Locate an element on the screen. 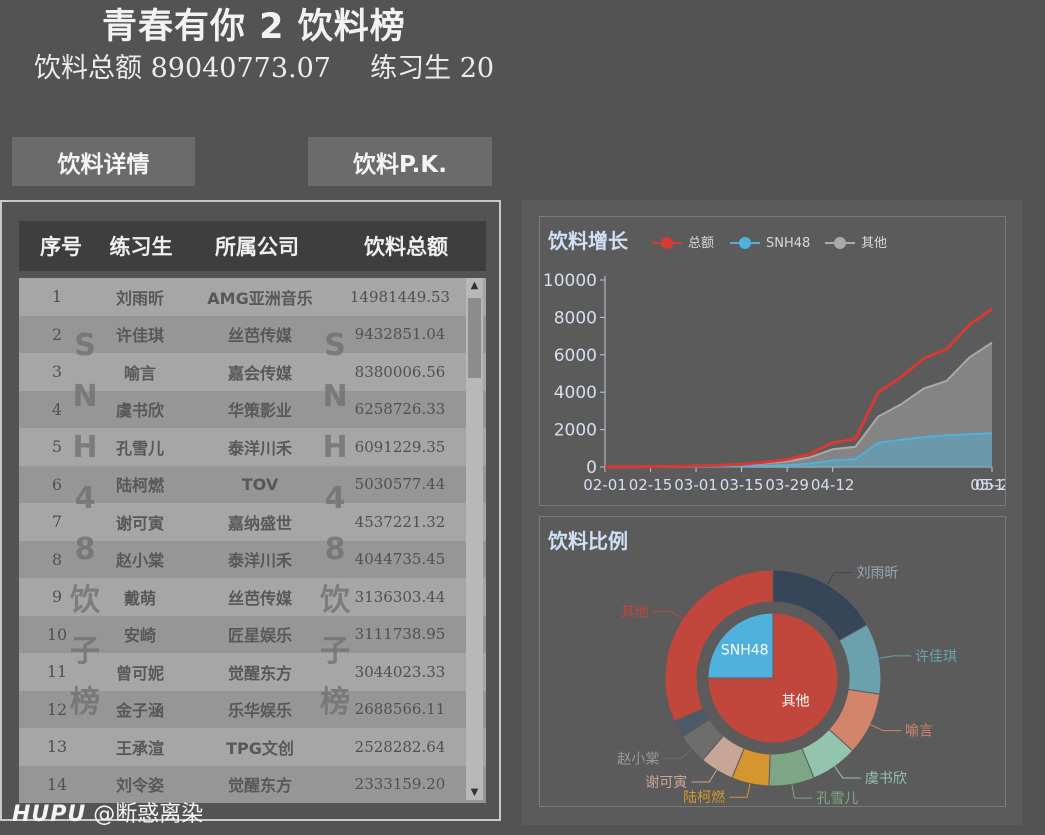 This screenshot has width=1045, height=835. table-row: 13 王承渲 TPG文创 2528282.64 is located at coordinates (252, 747).